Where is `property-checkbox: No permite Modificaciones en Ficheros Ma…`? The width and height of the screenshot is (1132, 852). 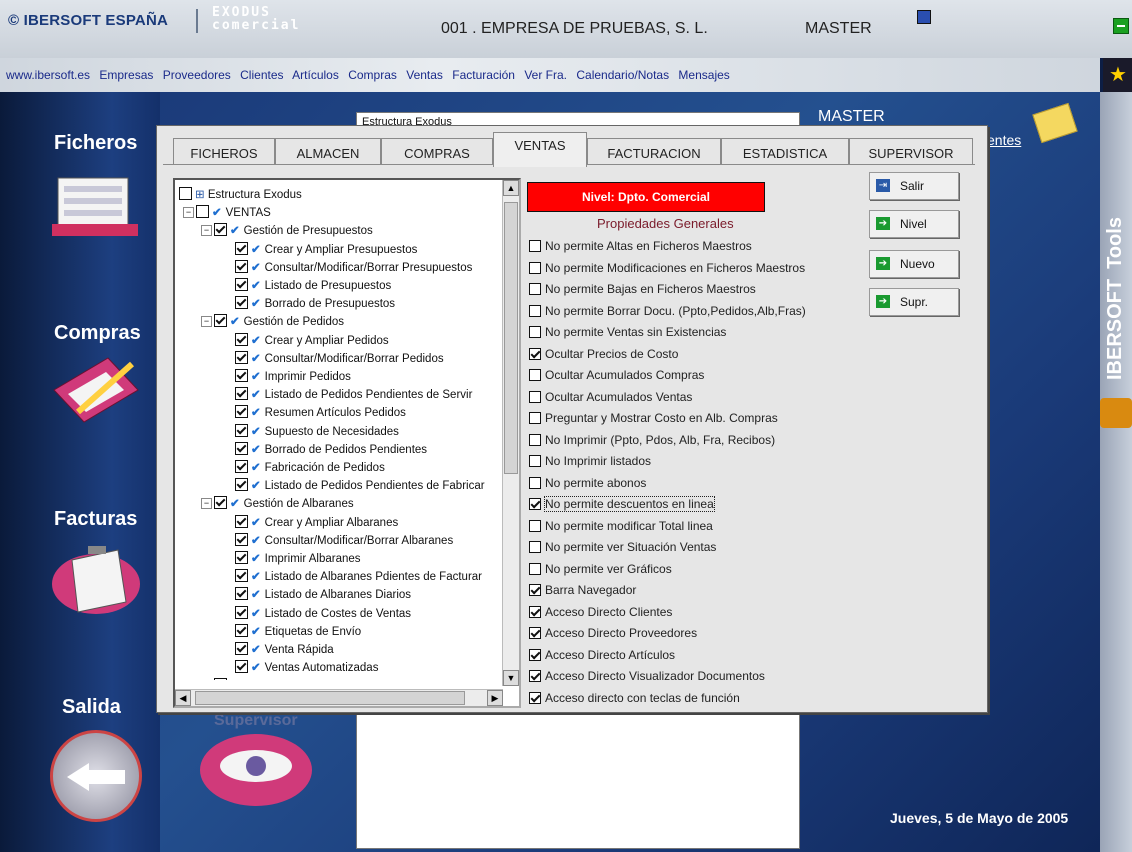
property-checkbox: No permite Modificaciones en Ficheros Ma… is located at coordinates (667, 268).